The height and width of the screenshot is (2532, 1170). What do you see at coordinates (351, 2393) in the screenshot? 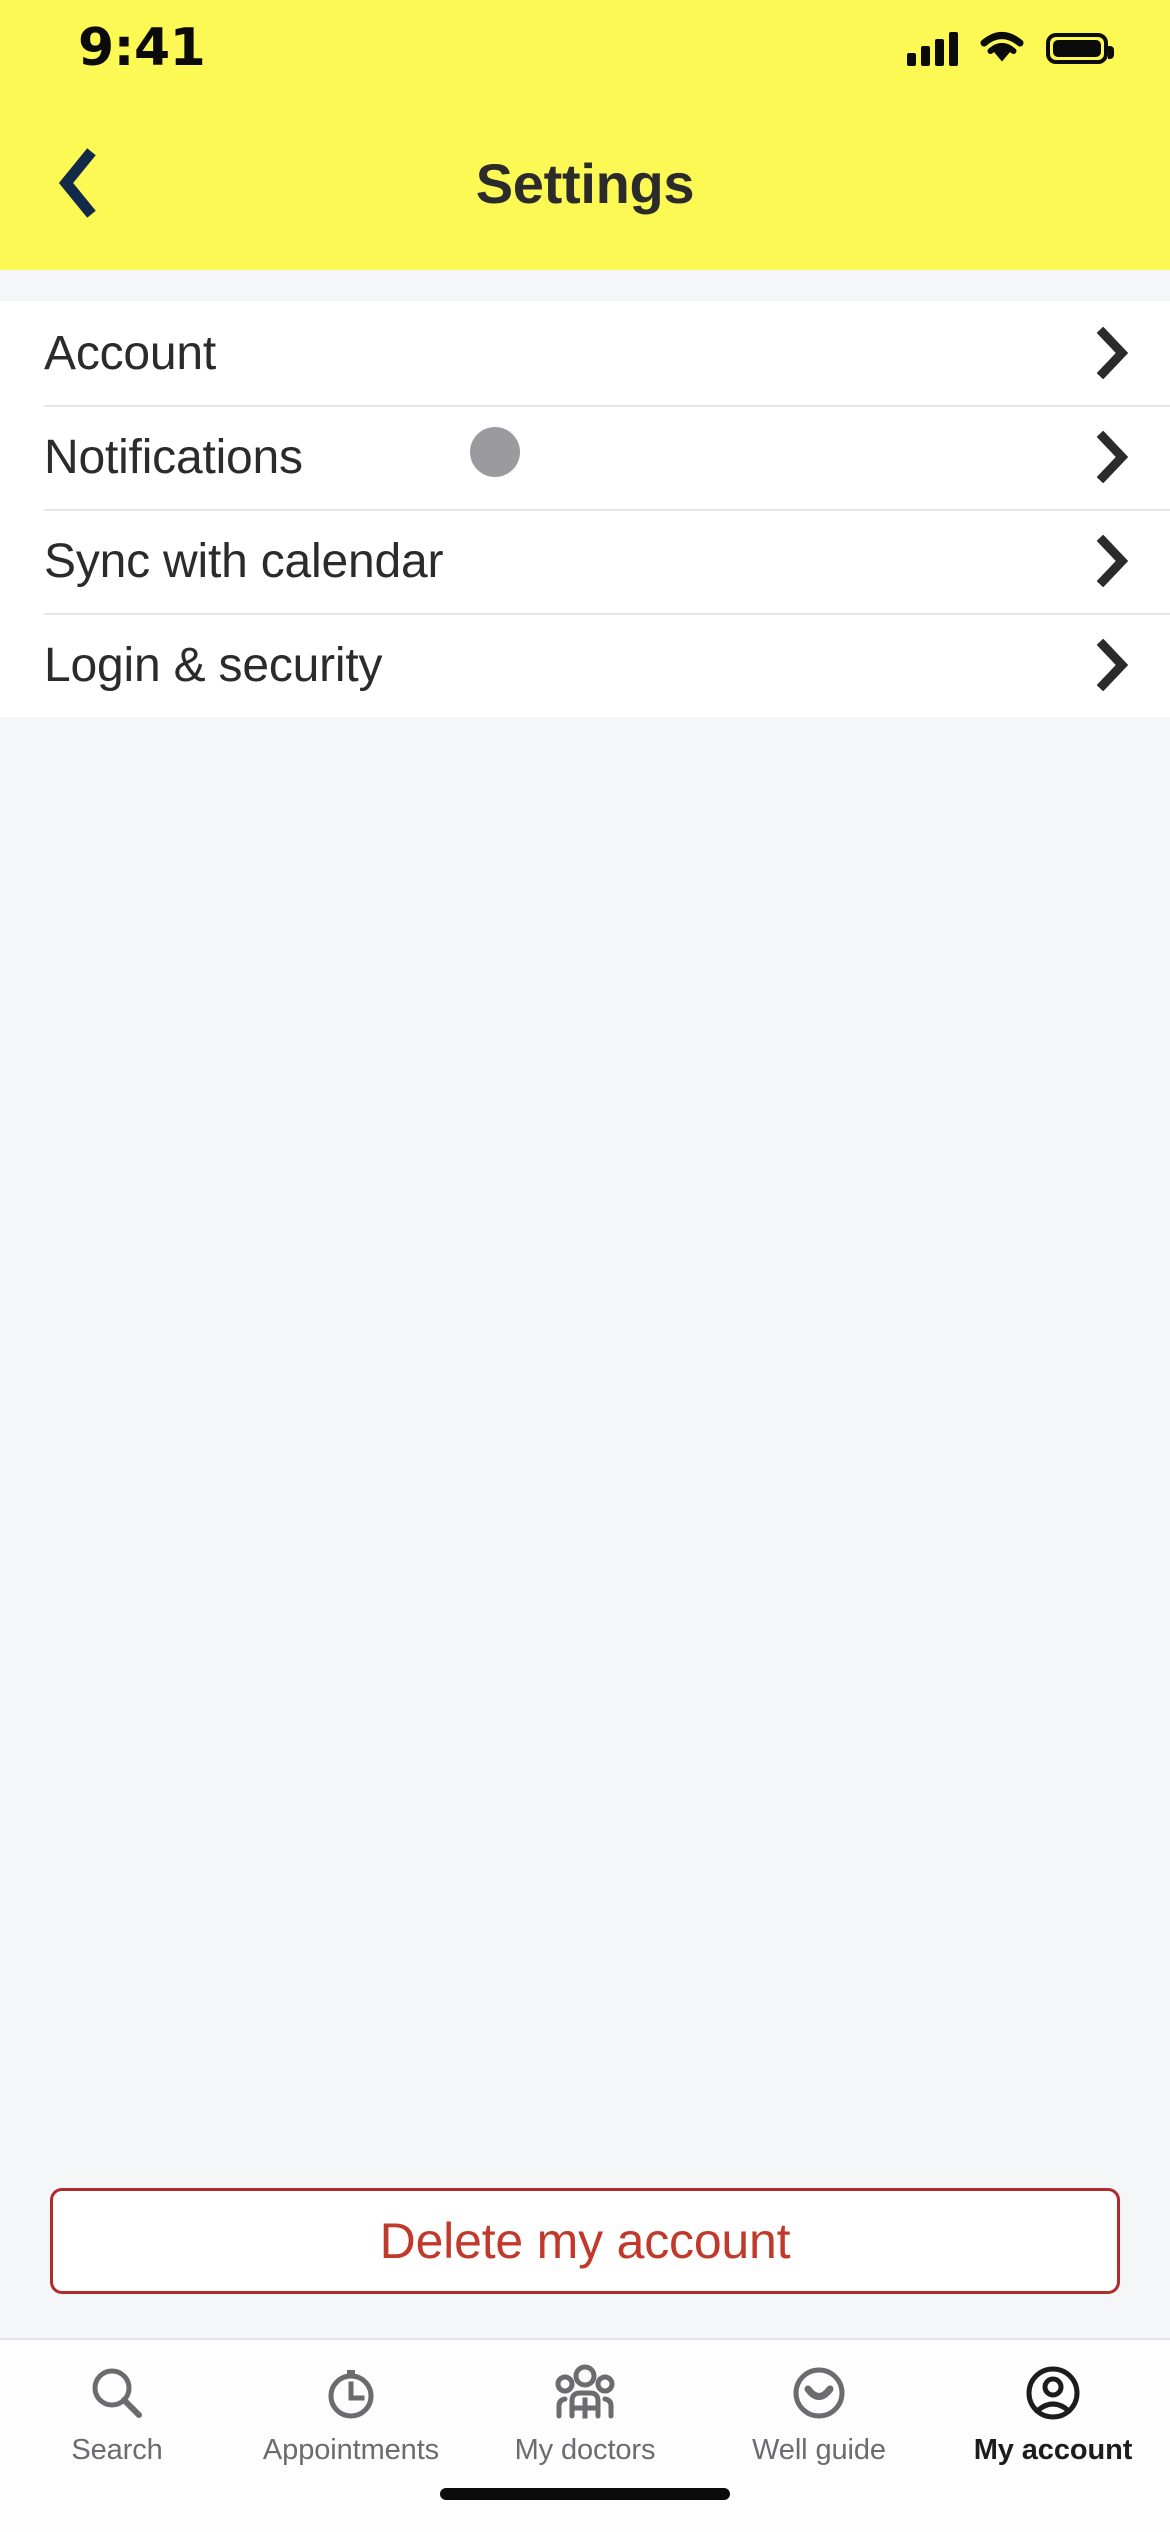
I see `clock-icon` at bounding box center [351, 2393].